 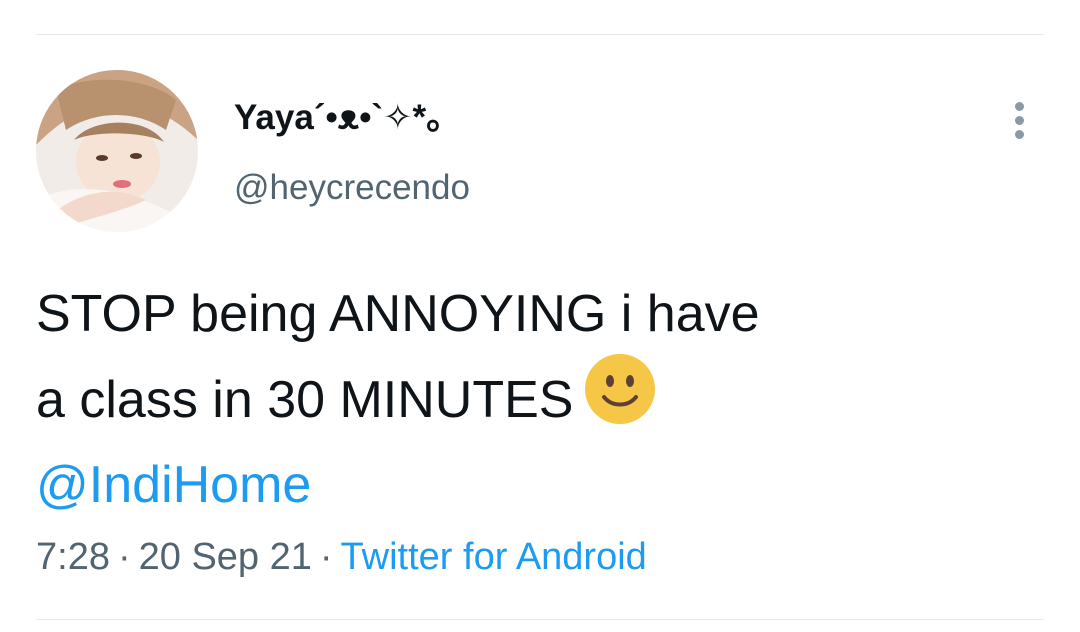 I want to click on top-divider, so click(x=540, y=34).